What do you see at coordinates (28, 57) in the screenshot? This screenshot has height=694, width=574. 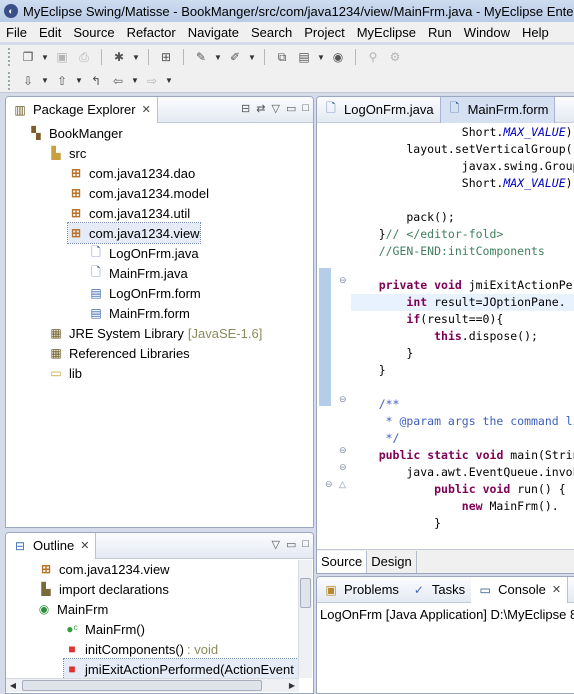 I see `new-icon: ❐` at bounding box center [28, 57].